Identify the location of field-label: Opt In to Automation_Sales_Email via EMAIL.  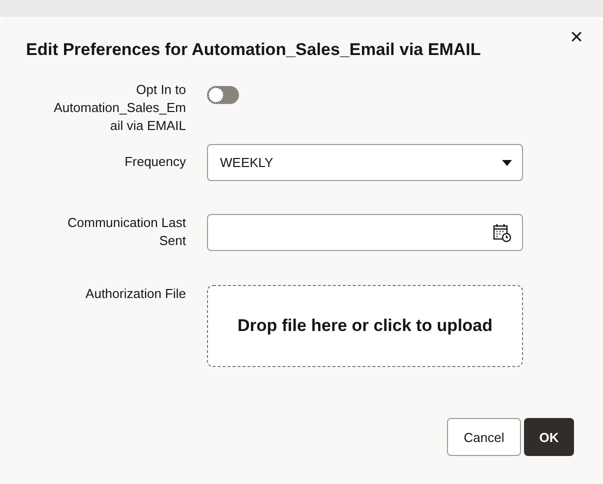
(119, 108).